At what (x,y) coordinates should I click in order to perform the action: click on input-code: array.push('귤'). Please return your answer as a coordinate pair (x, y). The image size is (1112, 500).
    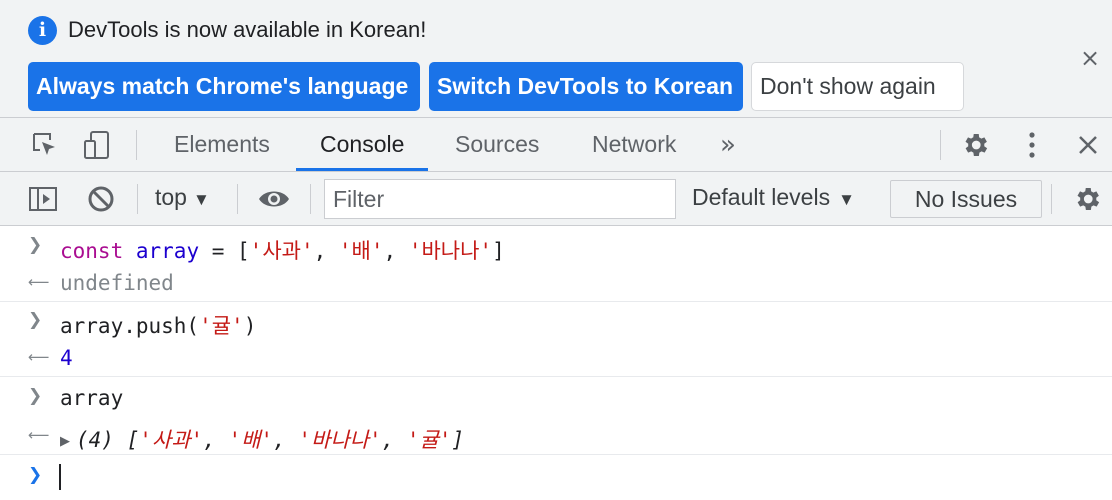
    Looking at the image, I should click on (158, 326).